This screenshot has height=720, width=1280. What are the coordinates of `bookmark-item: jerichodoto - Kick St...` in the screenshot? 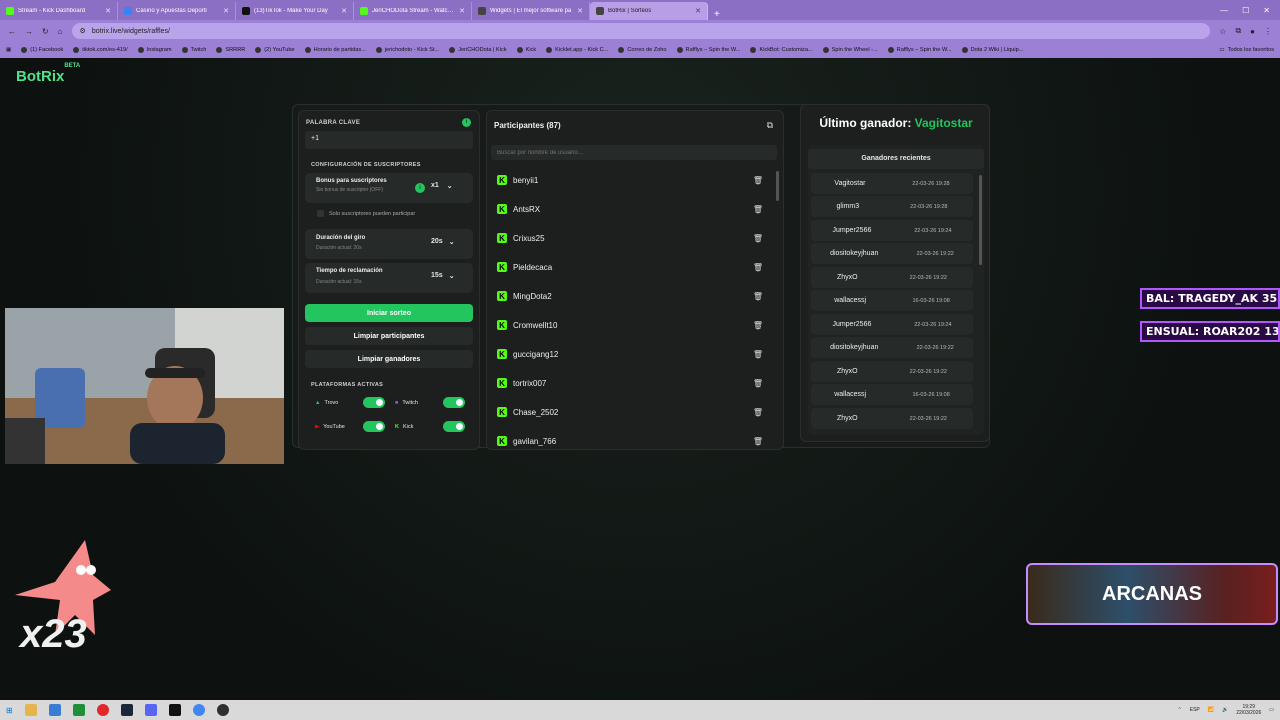 It's located at (407, 50).